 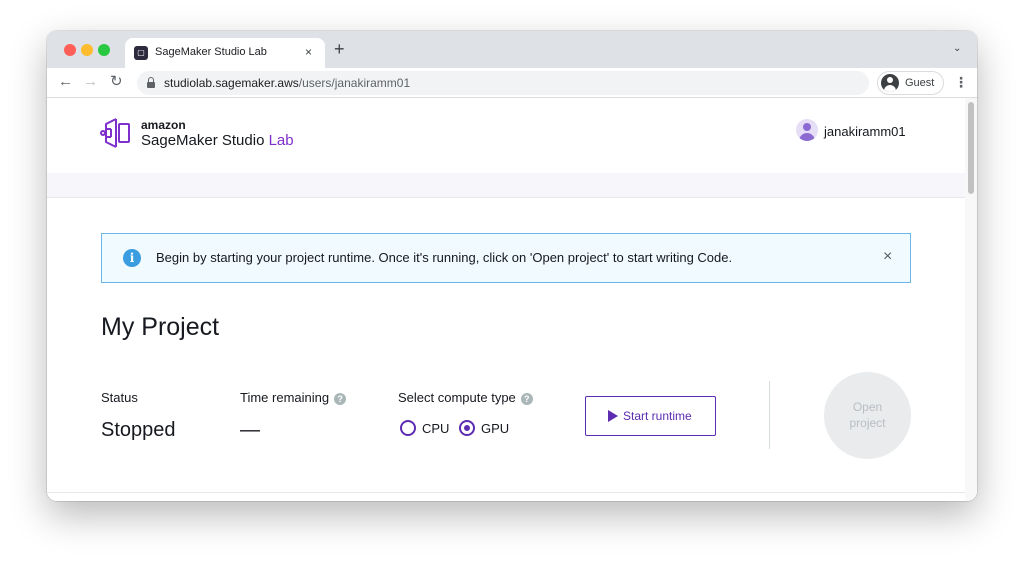 I want to click on cpu-radio: CPU, so click(x=425, y=429).